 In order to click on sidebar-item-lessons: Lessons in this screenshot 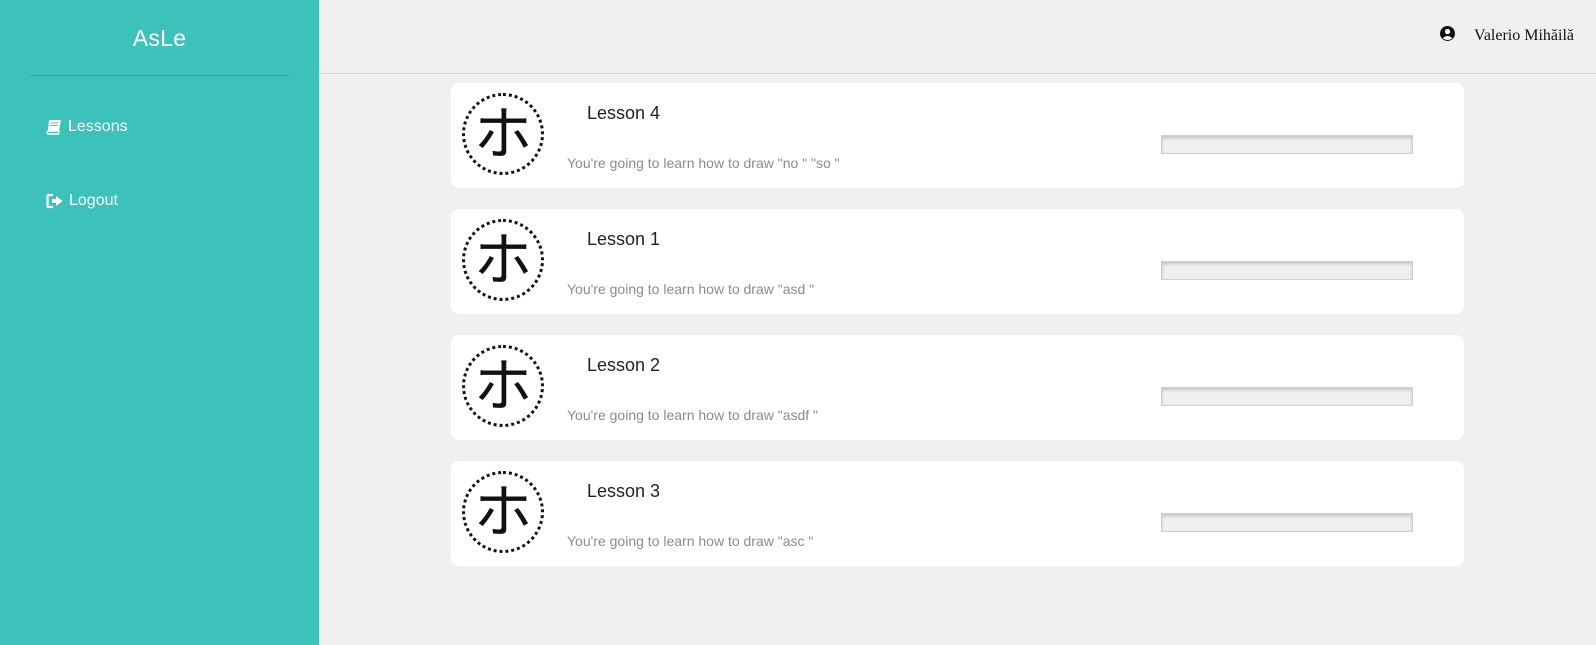, I will do `click(87, 127)`.